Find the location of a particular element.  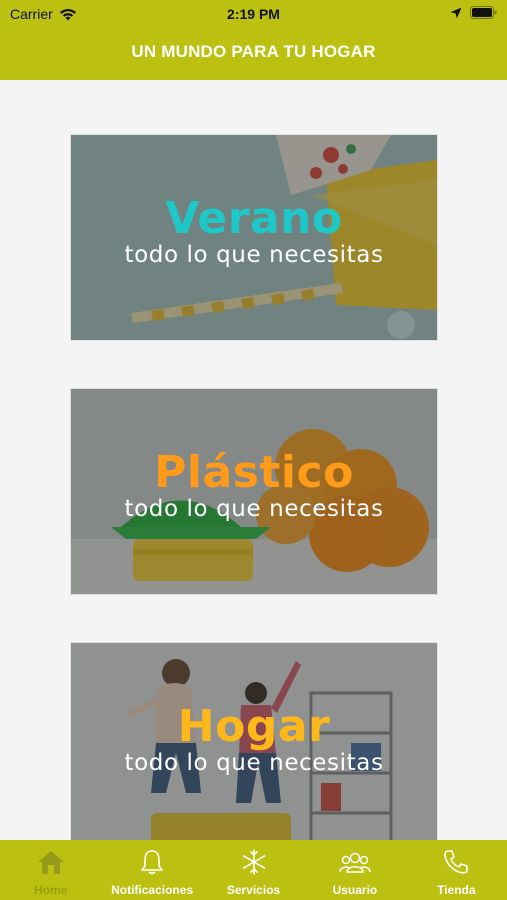

location-arrow-icon is located at coordinates (456, 12).